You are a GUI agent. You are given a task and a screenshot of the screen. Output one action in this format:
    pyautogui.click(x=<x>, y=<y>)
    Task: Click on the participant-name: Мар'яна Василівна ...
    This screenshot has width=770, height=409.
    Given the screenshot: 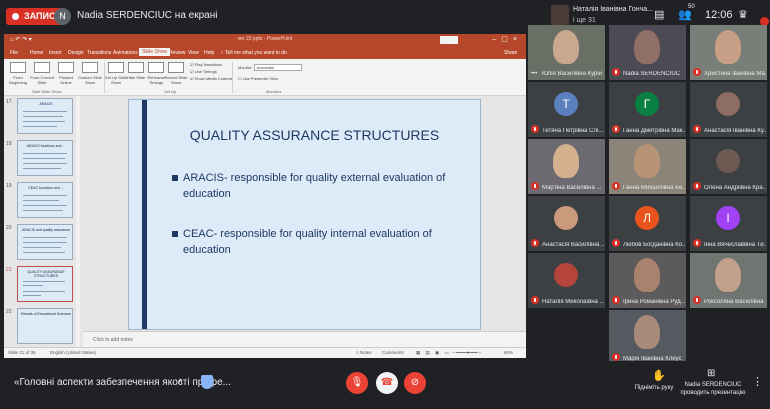 What is the action you would take?
    pyautogui.click(x=572, y=188)
    